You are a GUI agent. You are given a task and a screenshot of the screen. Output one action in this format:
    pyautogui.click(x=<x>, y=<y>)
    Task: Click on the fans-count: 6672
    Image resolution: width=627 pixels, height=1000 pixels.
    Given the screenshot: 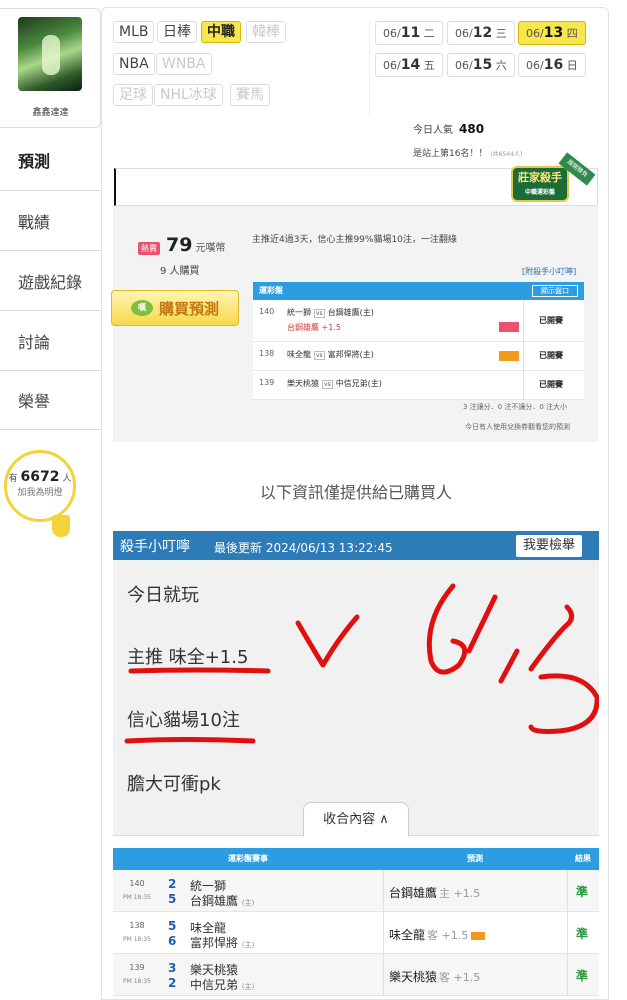 What is the action you would take?
    pyautogui.click(x=40, y=477)
    